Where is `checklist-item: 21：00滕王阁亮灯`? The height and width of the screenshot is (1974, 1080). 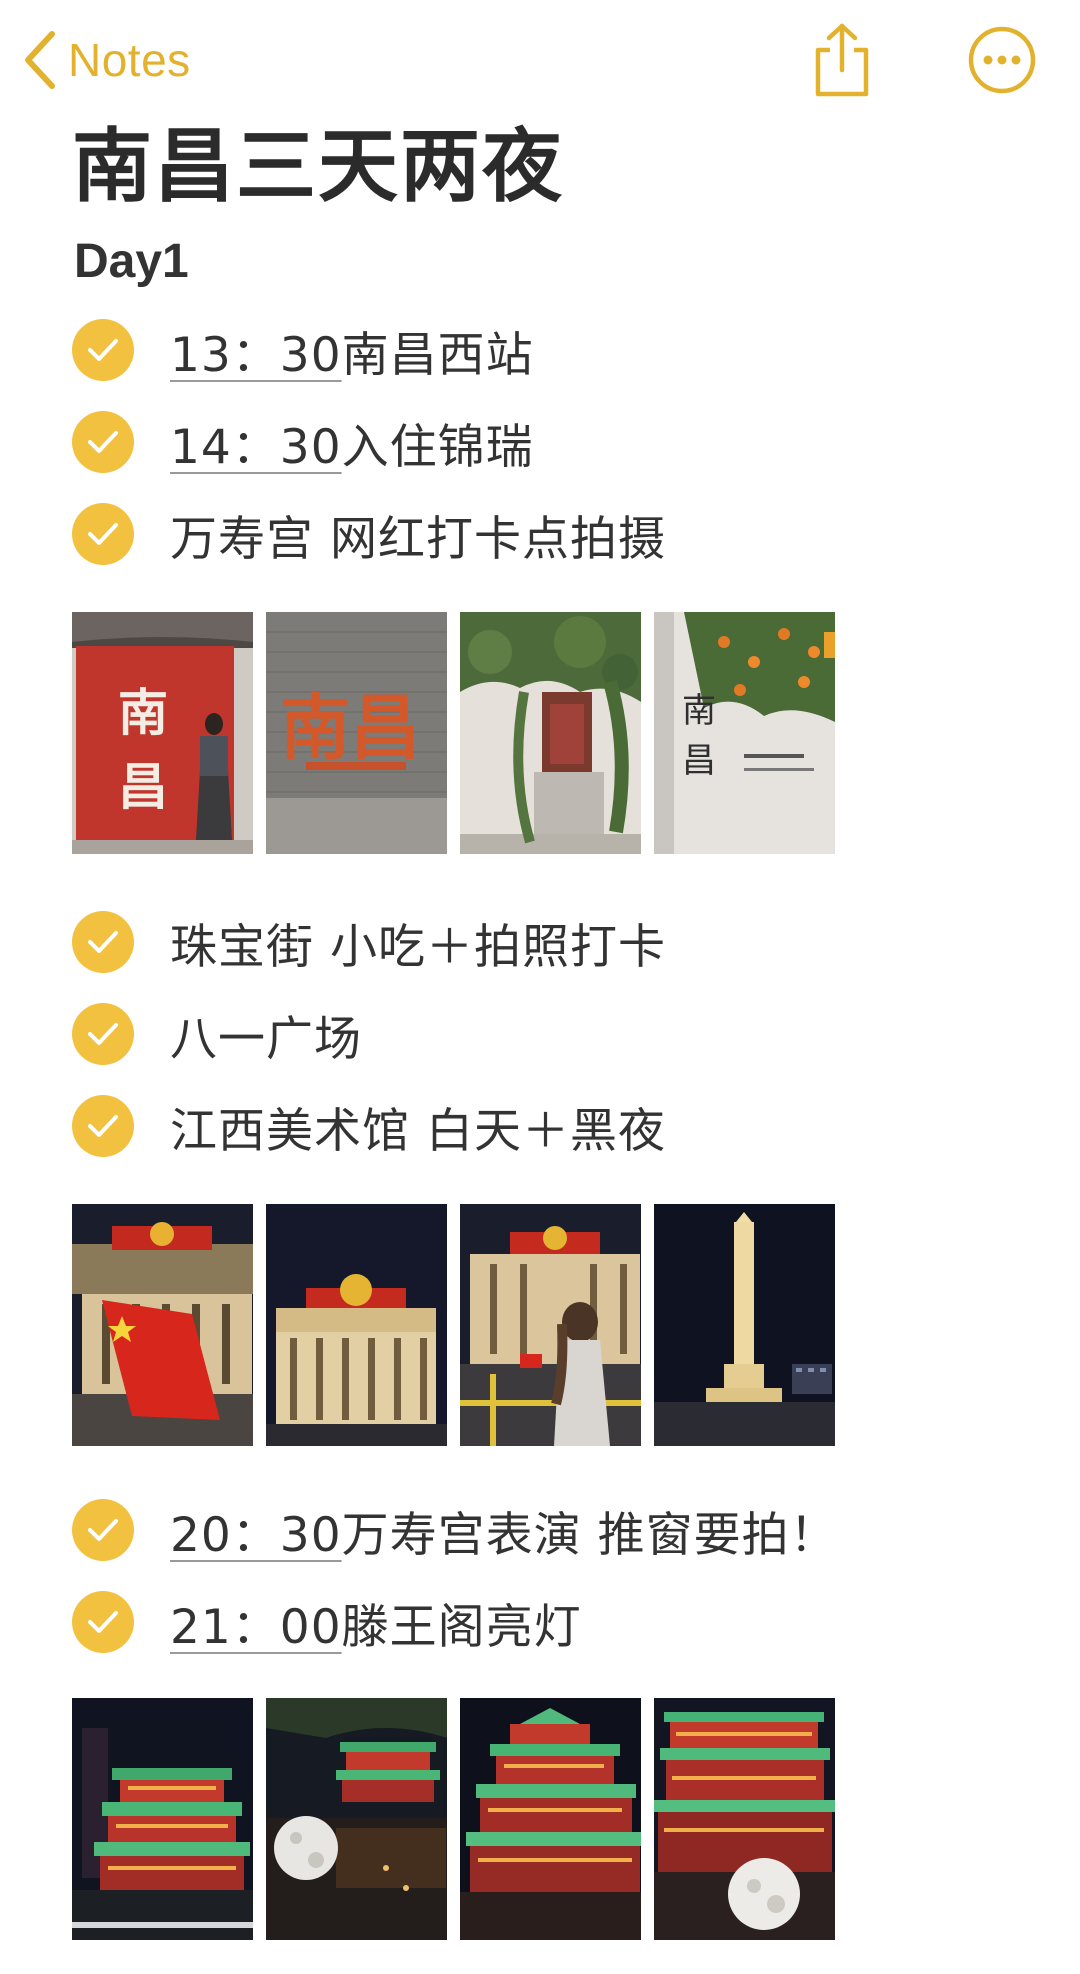
checklist-item: 21：00滕王阁亮灯 is located at coordinates (327, 1622).